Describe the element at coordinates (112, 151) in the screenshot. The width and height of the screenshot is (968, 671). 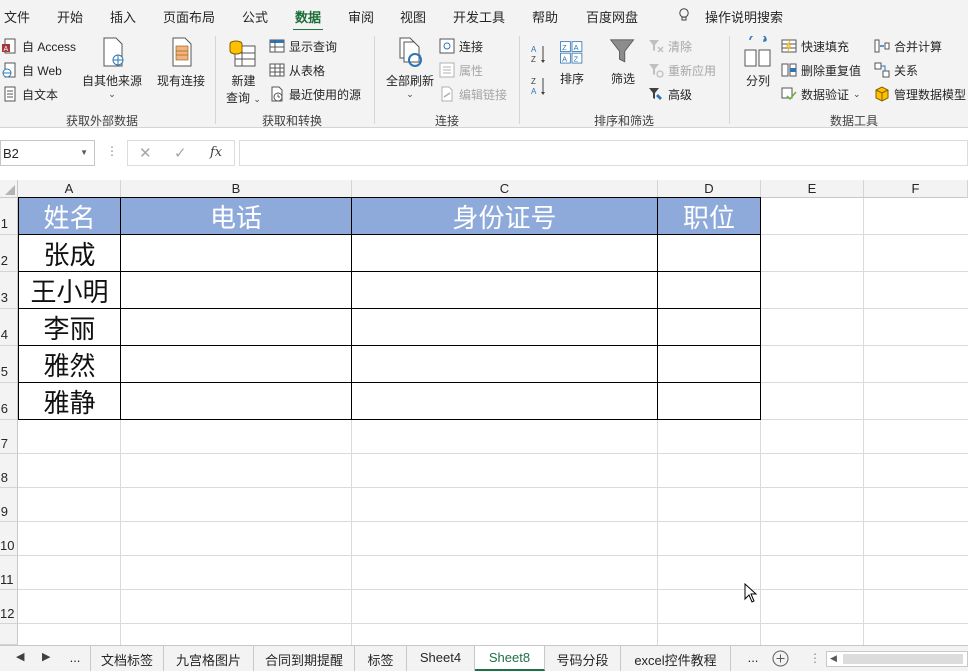
I see `formula-bar-resize-handle: ⋮` at that location.